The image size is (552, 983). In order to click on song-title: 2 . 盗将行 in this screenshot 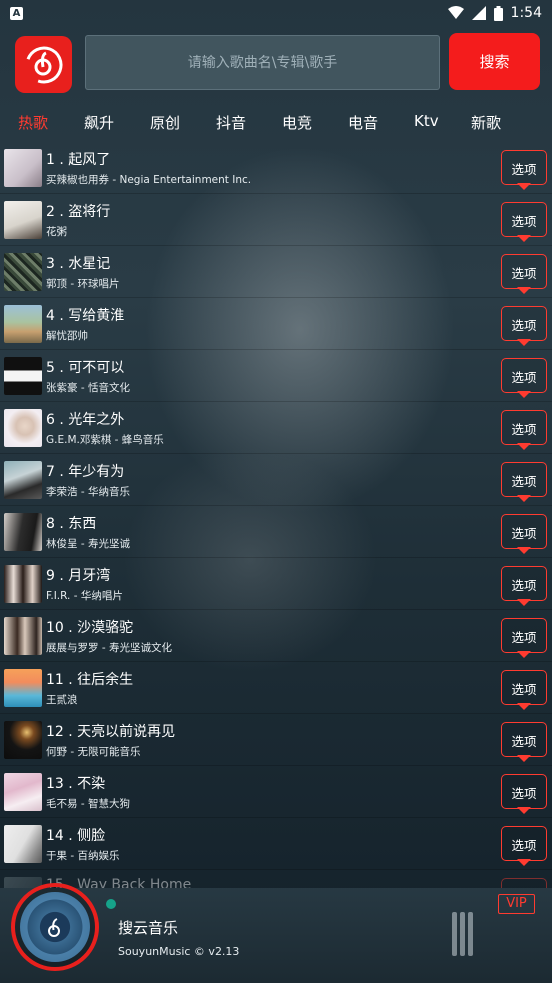, I will do `click(78, 212)`.